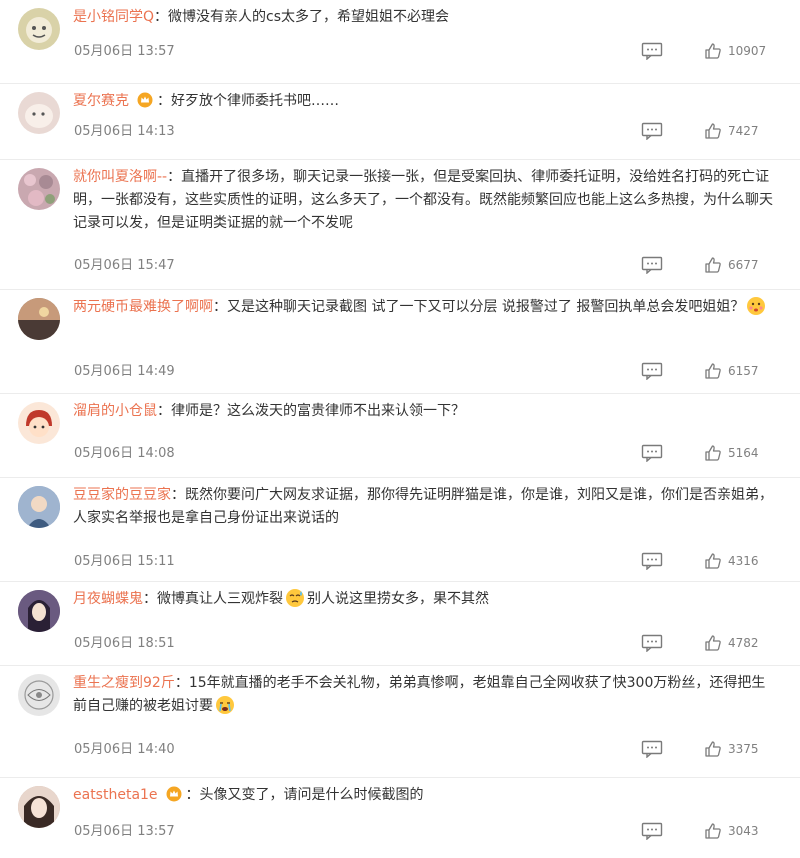  Describe the element at coordinates (743, 265) in the screenshot. I see `like-count: 6677` at that location.